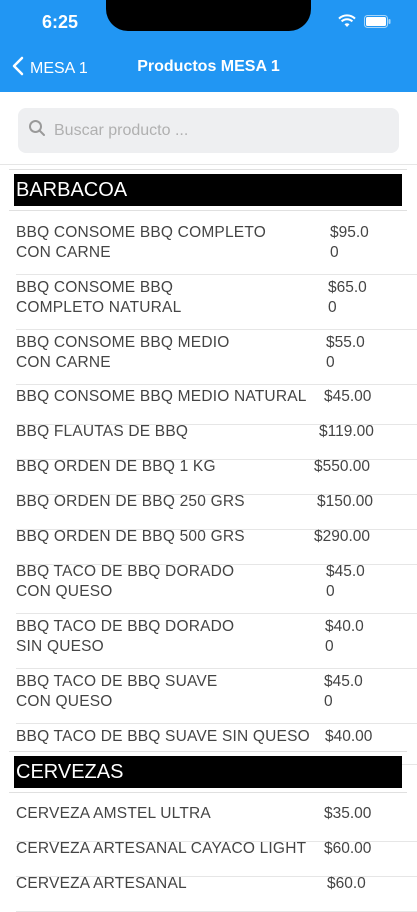 The width and height of the screenshot is (417, 912). What do you see at coordinates (208, 15) in the screenshot?
I see `device-notch` at bounding box center [208, 15].